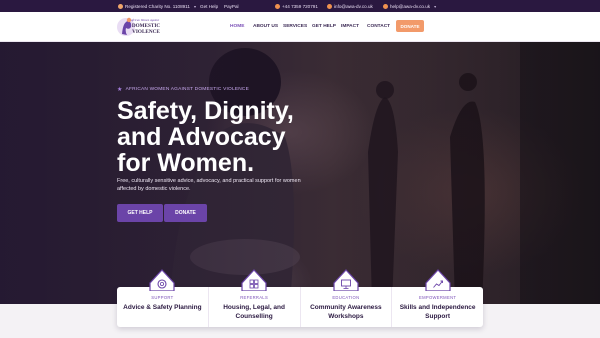  Describe the element at coordinates (437, 312) in the screenshot. I see `card-title: Skills and Independence Support` at that location.